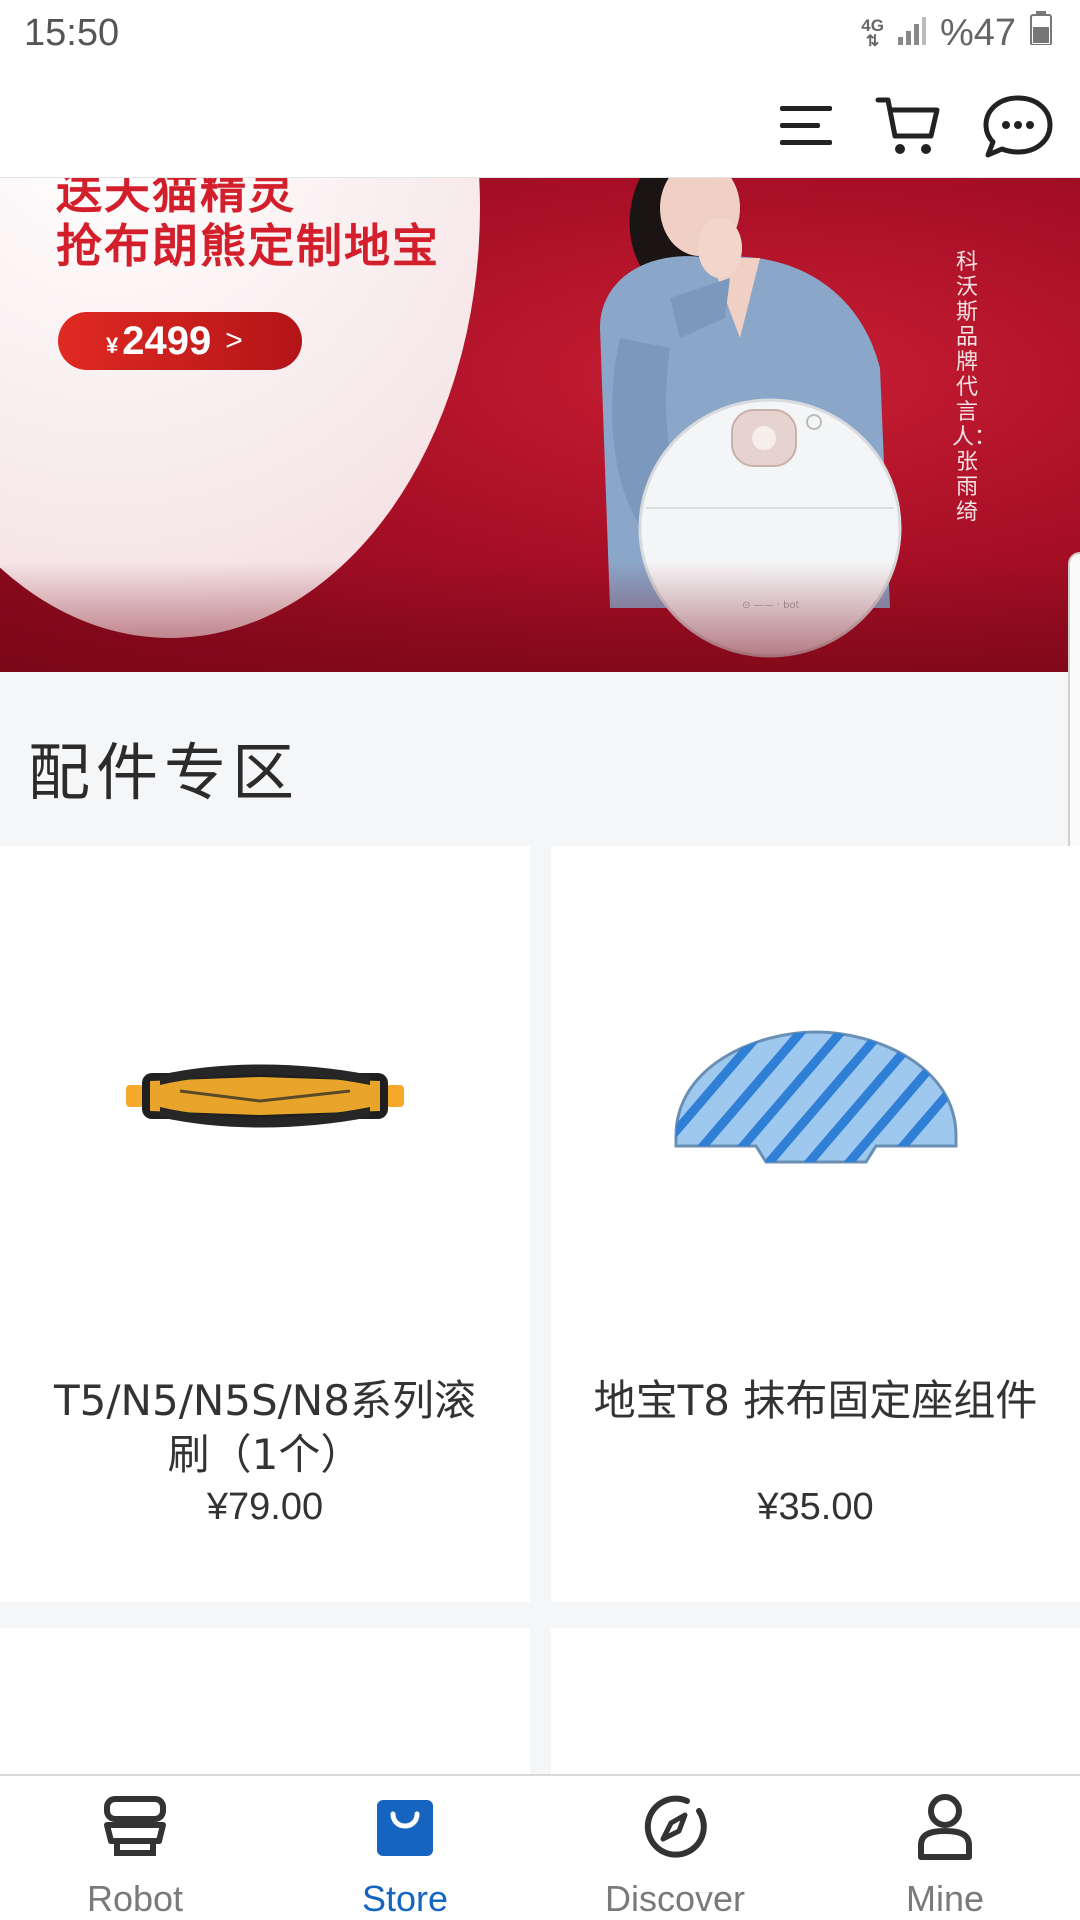  Describe the element at coordinates (1018, 126) in the screenshot. I see `chat-icon` at that location.